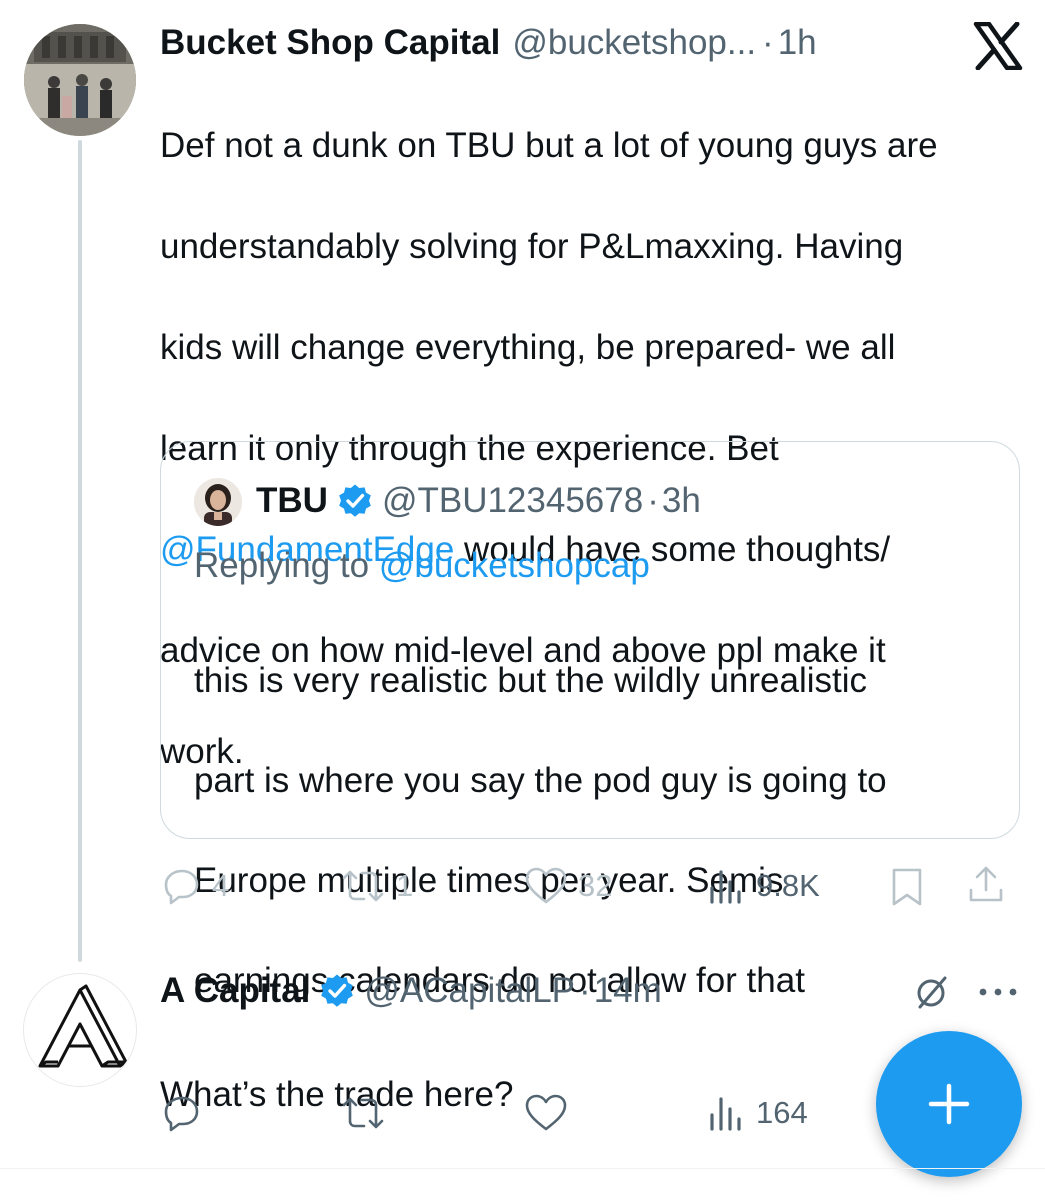  Describe the element at coordinates (221, 885) in the screenshot. I see `reply-count: 4` at that location.